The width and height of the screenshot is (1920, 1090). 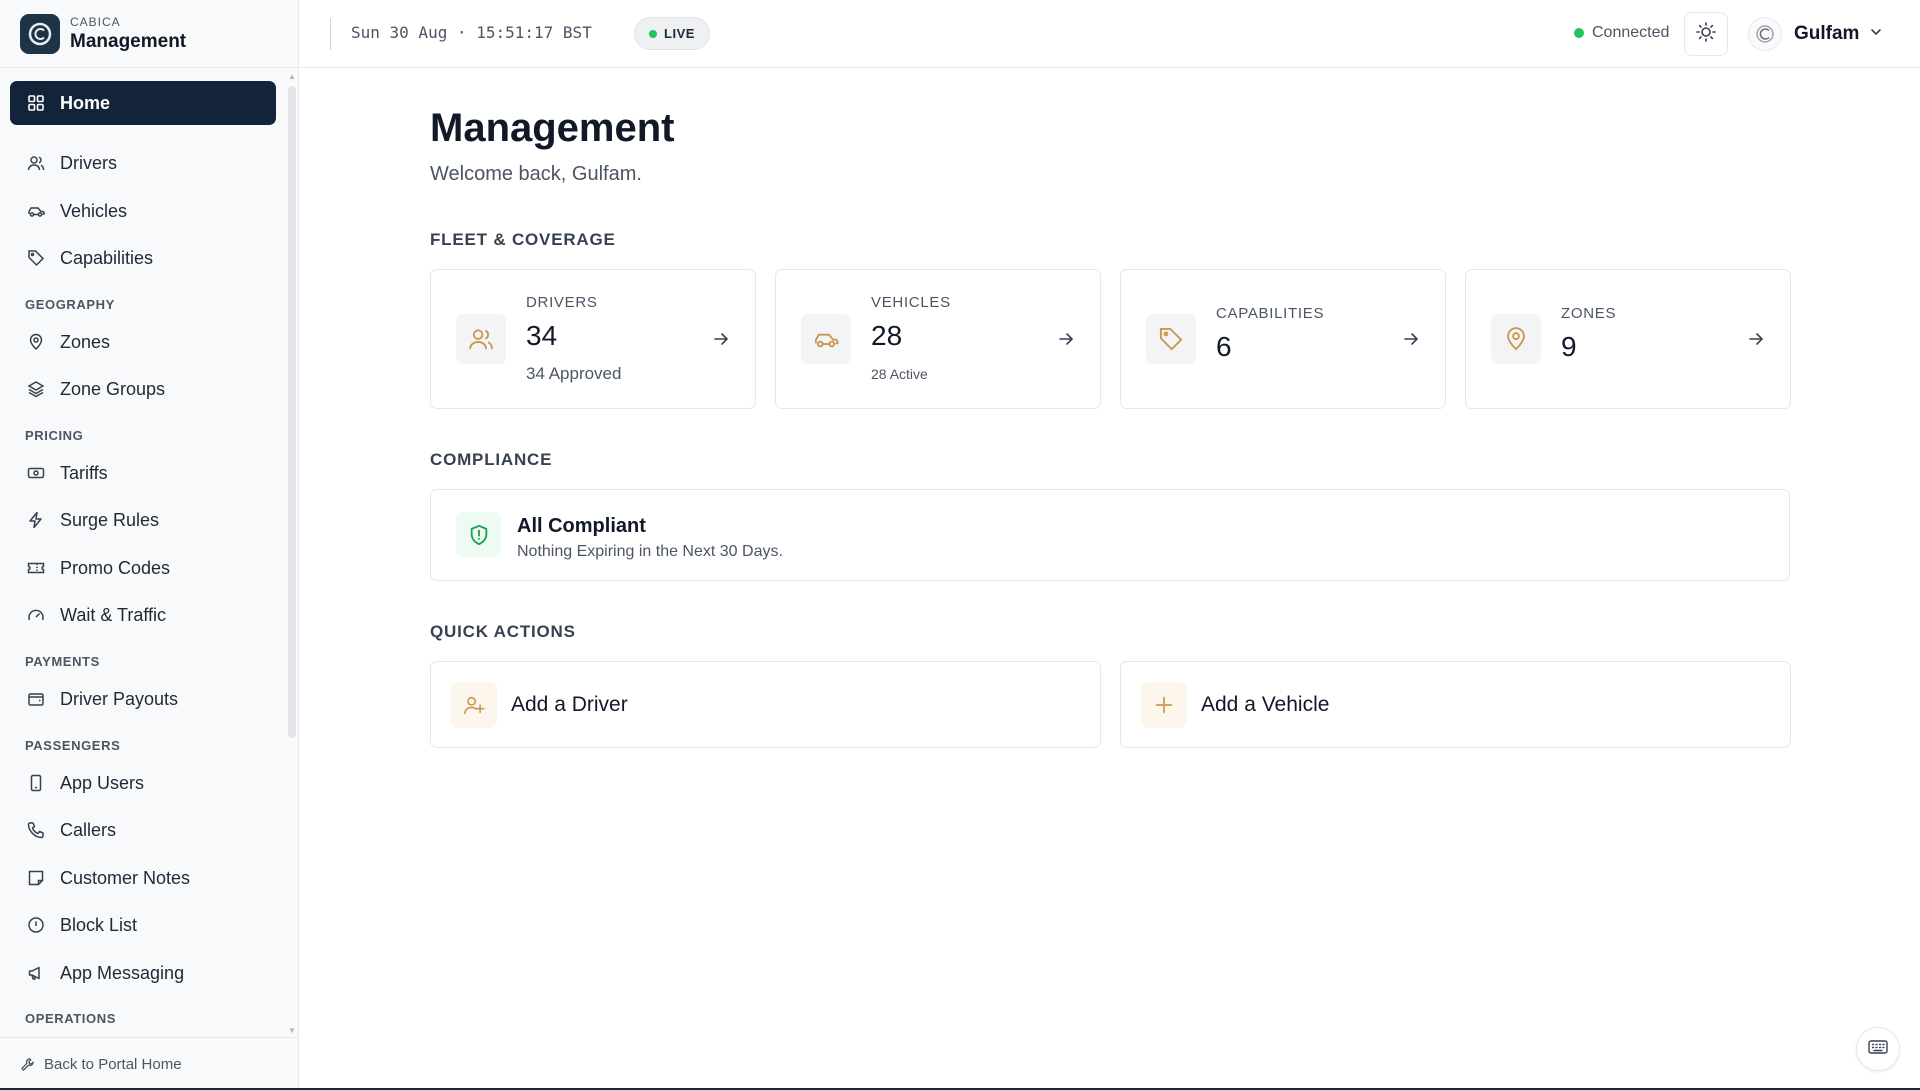 What do you see at coordinates (143, 211) in the screenshot?
I see `sidebar-item-vehicles: Vehicles` at bounding box center [143, 211].